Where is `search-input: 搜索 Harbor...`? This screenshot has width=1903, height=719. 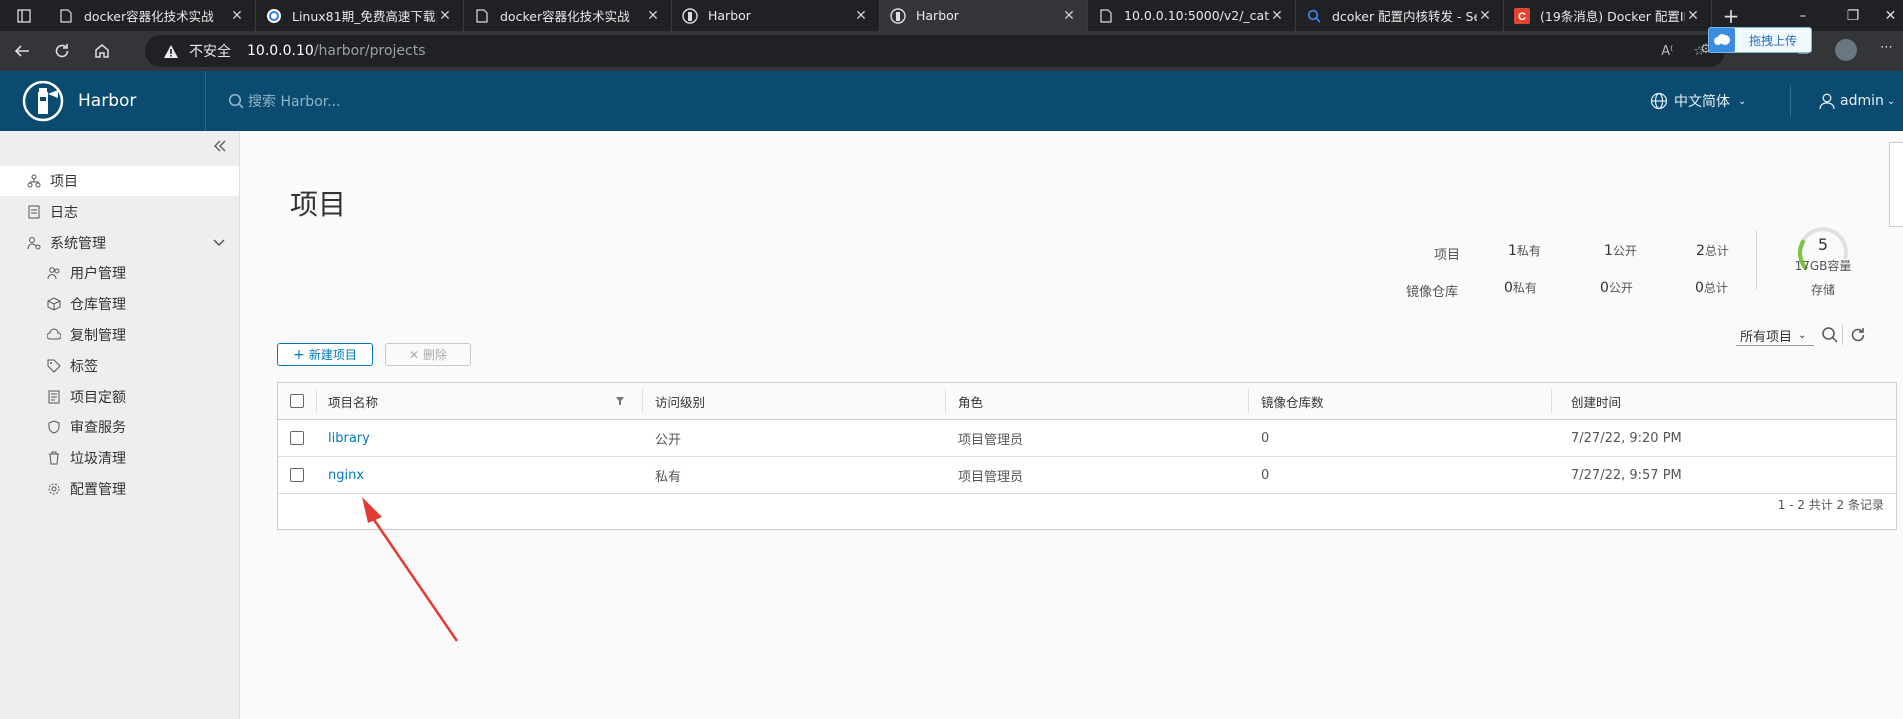 search-input: 搜索 Harbor... is located at coordinates (294, 101).